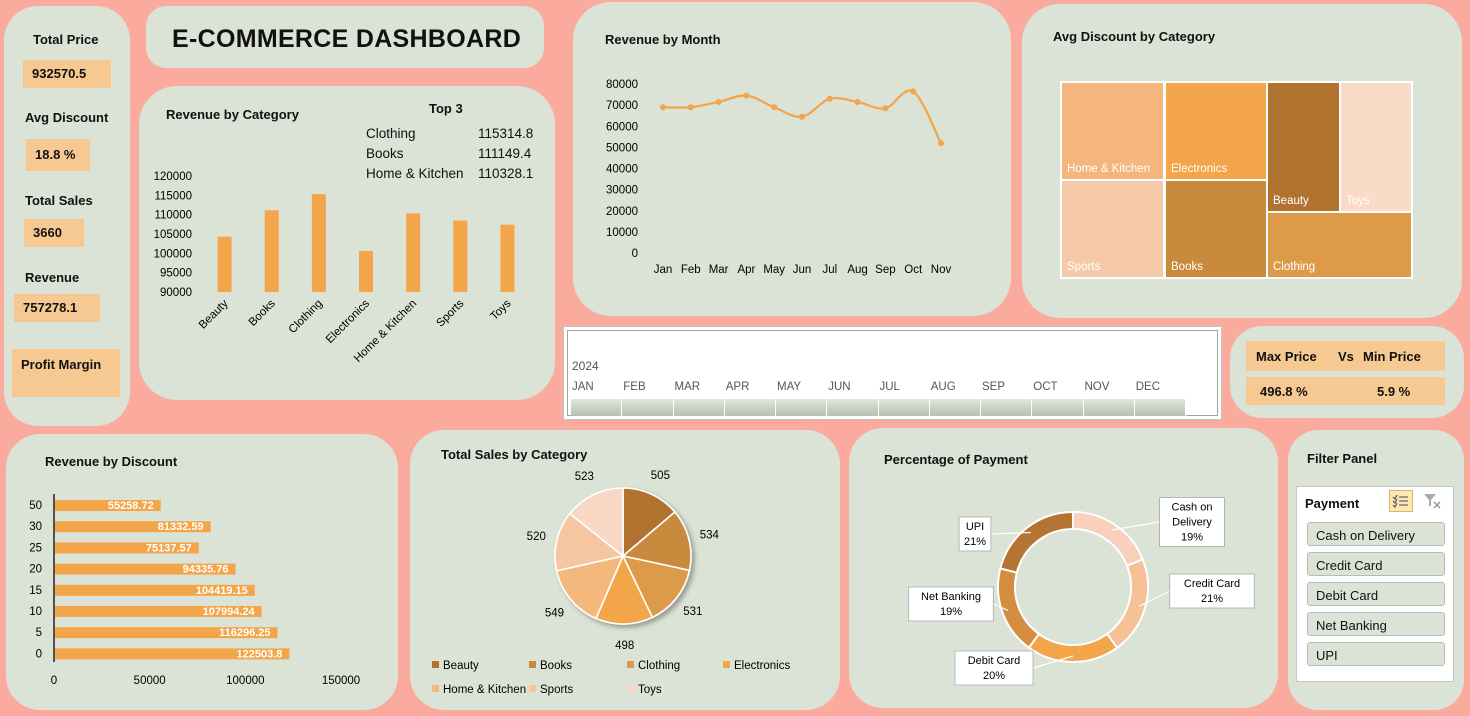  Describe the element at coordinates (35, 612) in the screenshot. I see `y-tick-label: 10` at that location.